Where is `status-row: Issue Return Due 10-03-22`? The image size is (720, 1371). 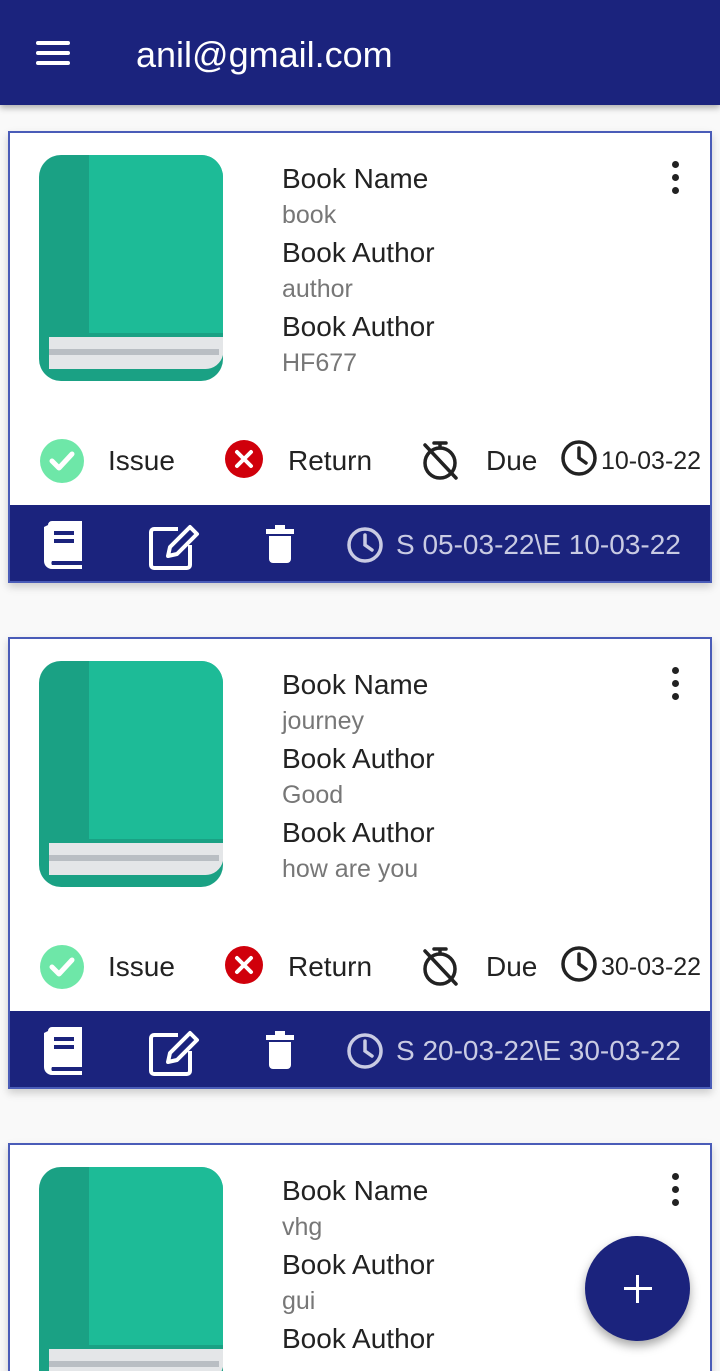 status-row: Issue Return Due 10-03-22 is located at coordinates (360, 461).